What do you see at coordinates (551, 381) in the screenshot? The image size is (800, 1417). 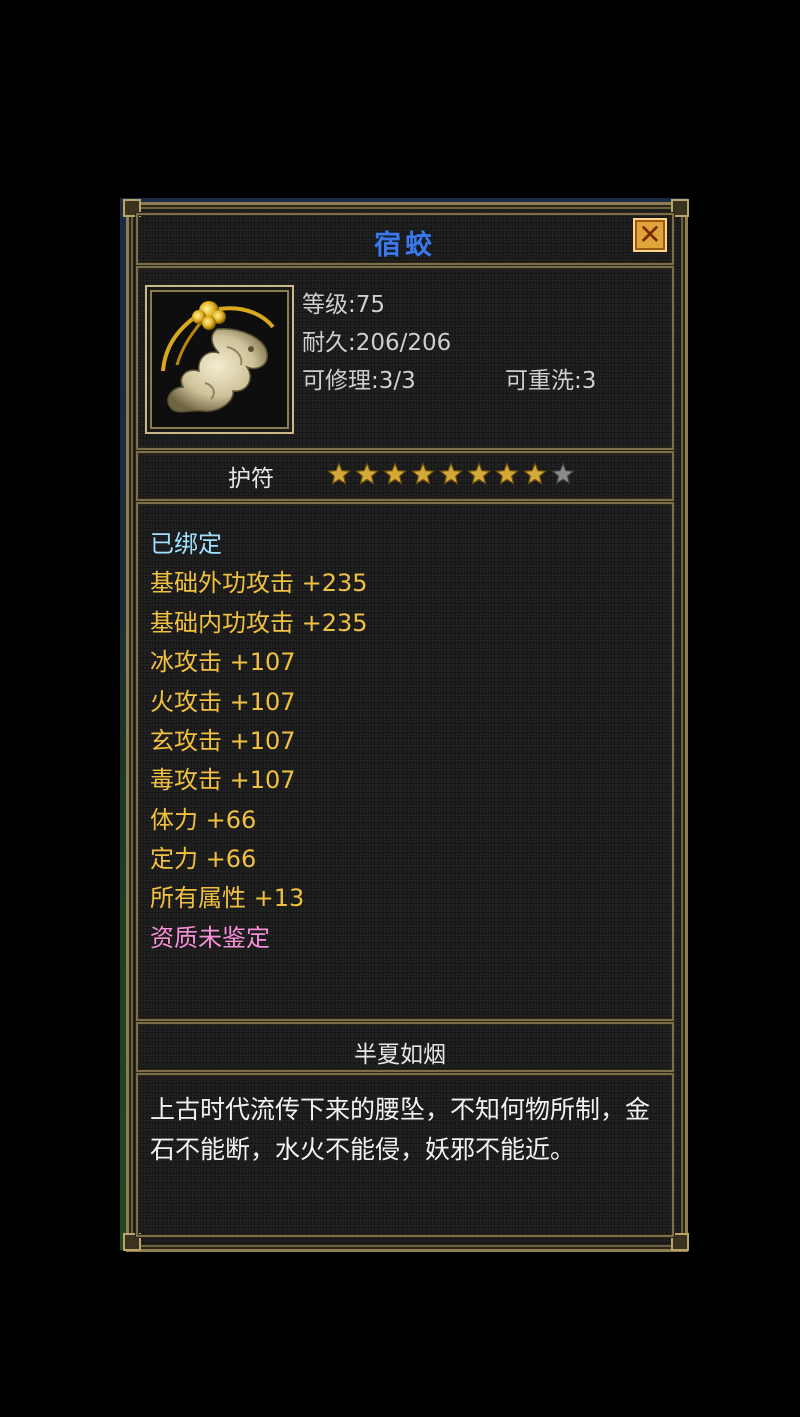 I see `item-rewash-count: 可重洗:3` at bounding box center [551, 381].